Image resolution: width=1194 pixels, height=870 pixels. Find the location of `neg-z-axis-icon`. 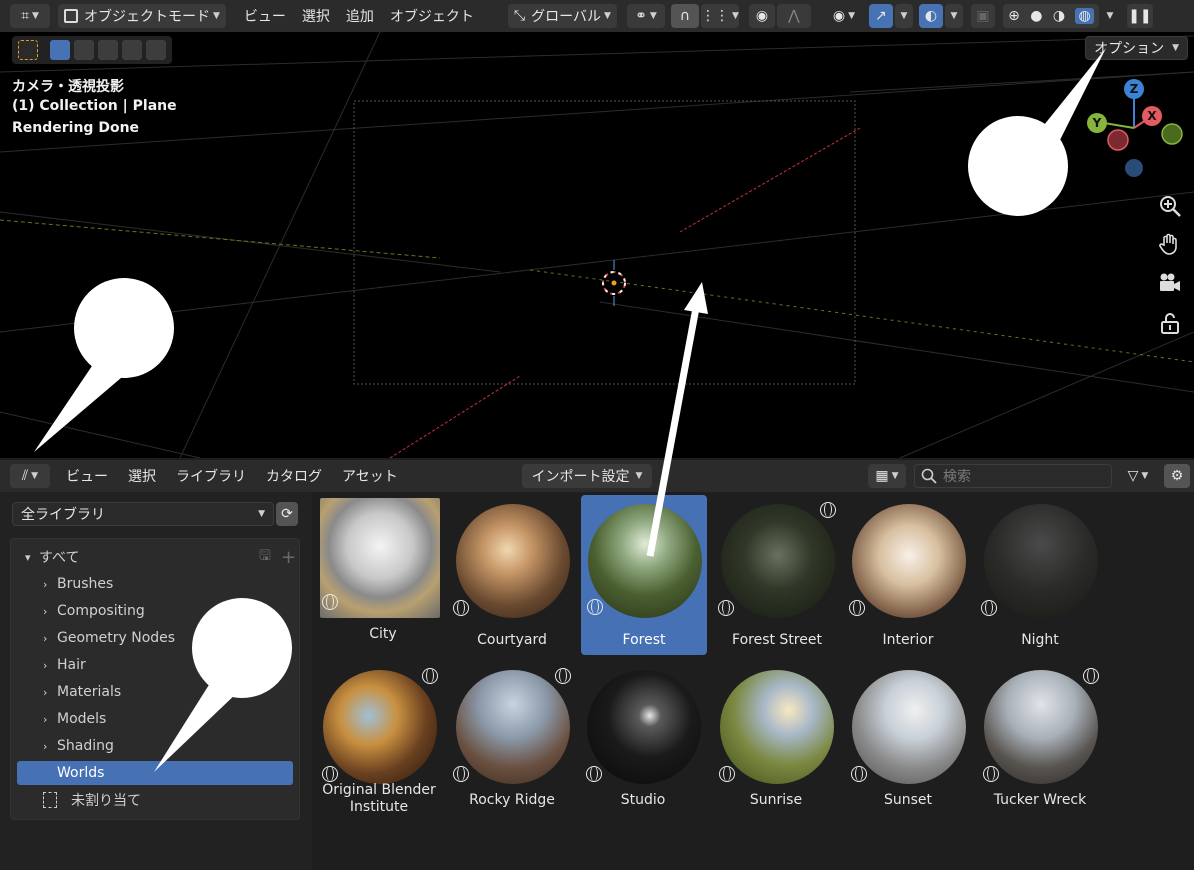

neg-z-axis-icon is located at coordinates (1134, 168).